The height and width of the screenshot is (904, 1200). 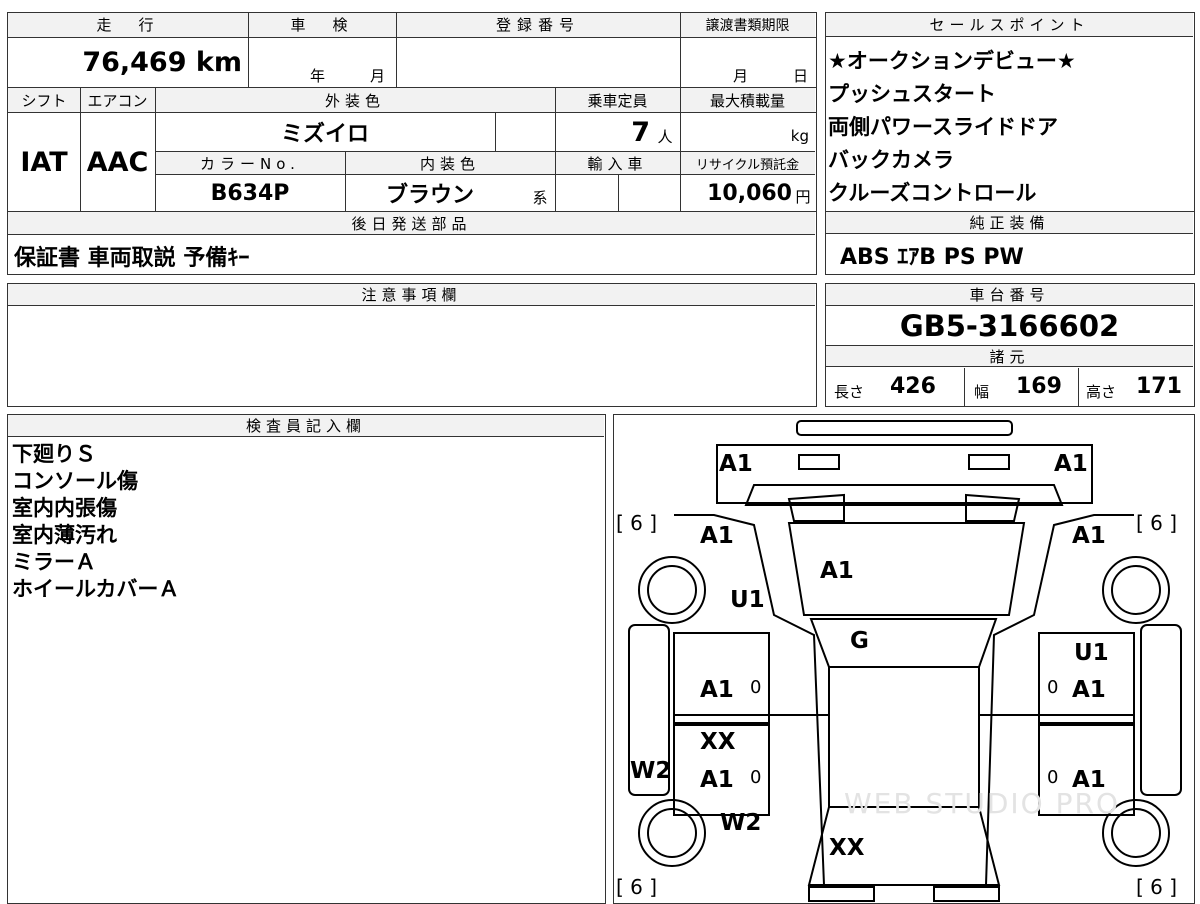 What do you see at coordinates (64, 508) in the screenshot?
I see `inspector-line-3: 室内内張傷` at bounding box center [64, 508].